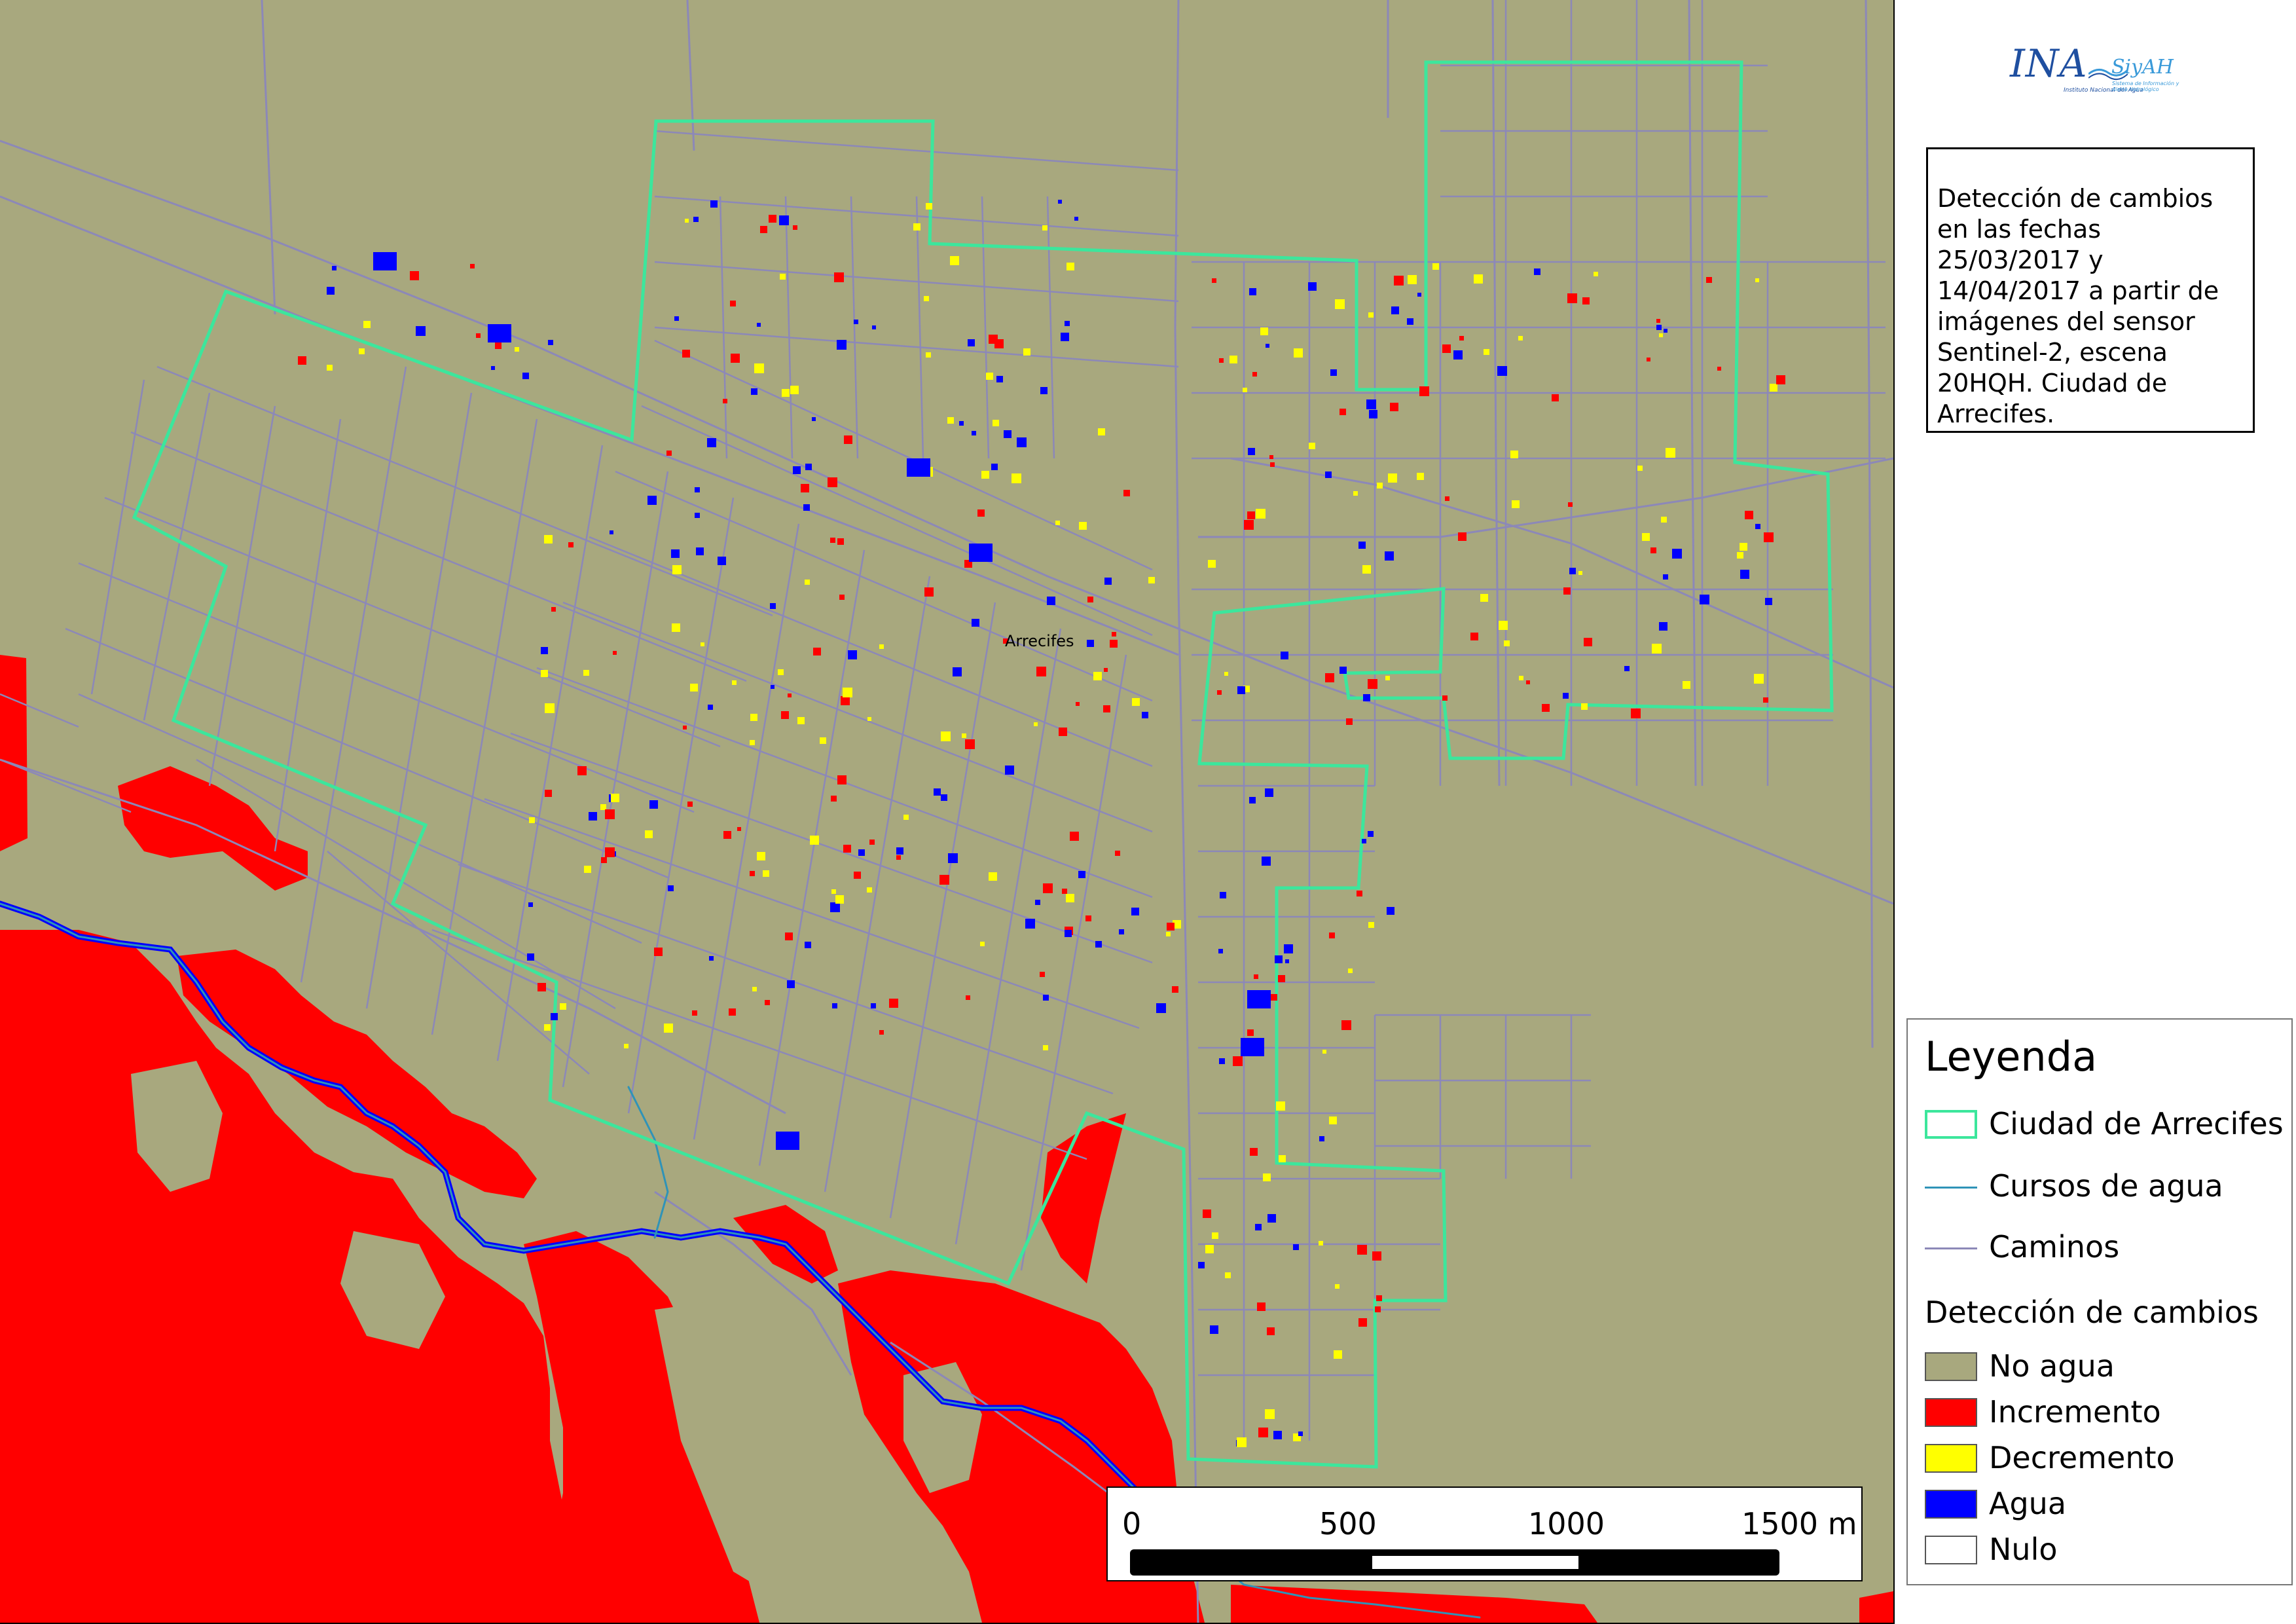 This screenshot has height=1624, width=2296. What do you see at coordinates (2092, 1312) in the screenshot?
I see `legend-classes-title: Detección de cambios` at bounding box center [2092, 1312].